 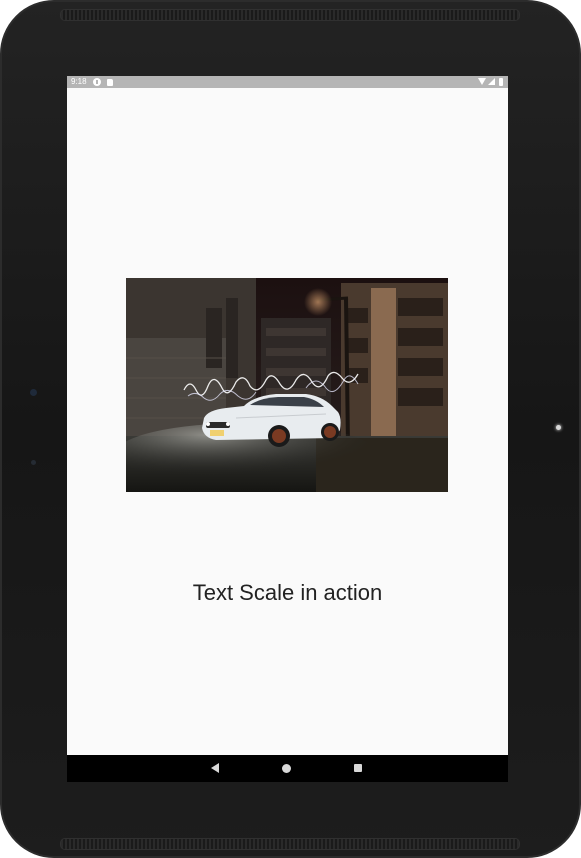 I want to click on top-speaker-grill, so click(x=290, y=15).